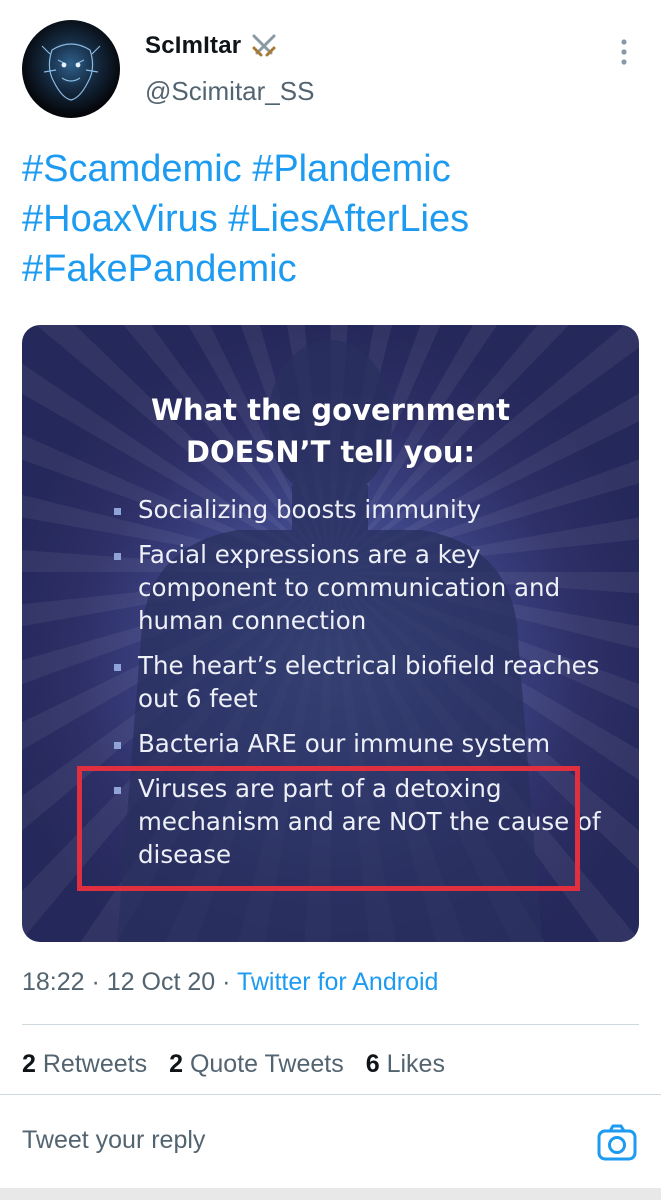 The width and height of the screenshot is (661, 1200). I want to click on likes-label: Likes, so click(415, 1064).